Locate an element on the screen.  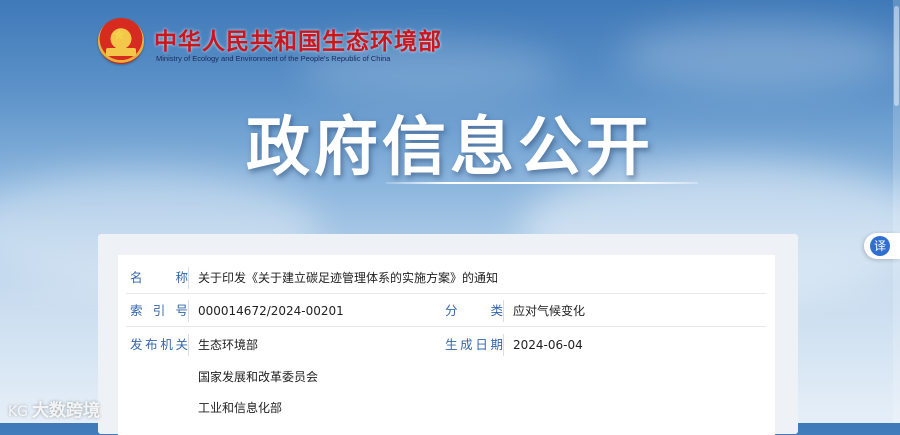
date-value: 2024-06-04 is located at coordinates (548, 345).